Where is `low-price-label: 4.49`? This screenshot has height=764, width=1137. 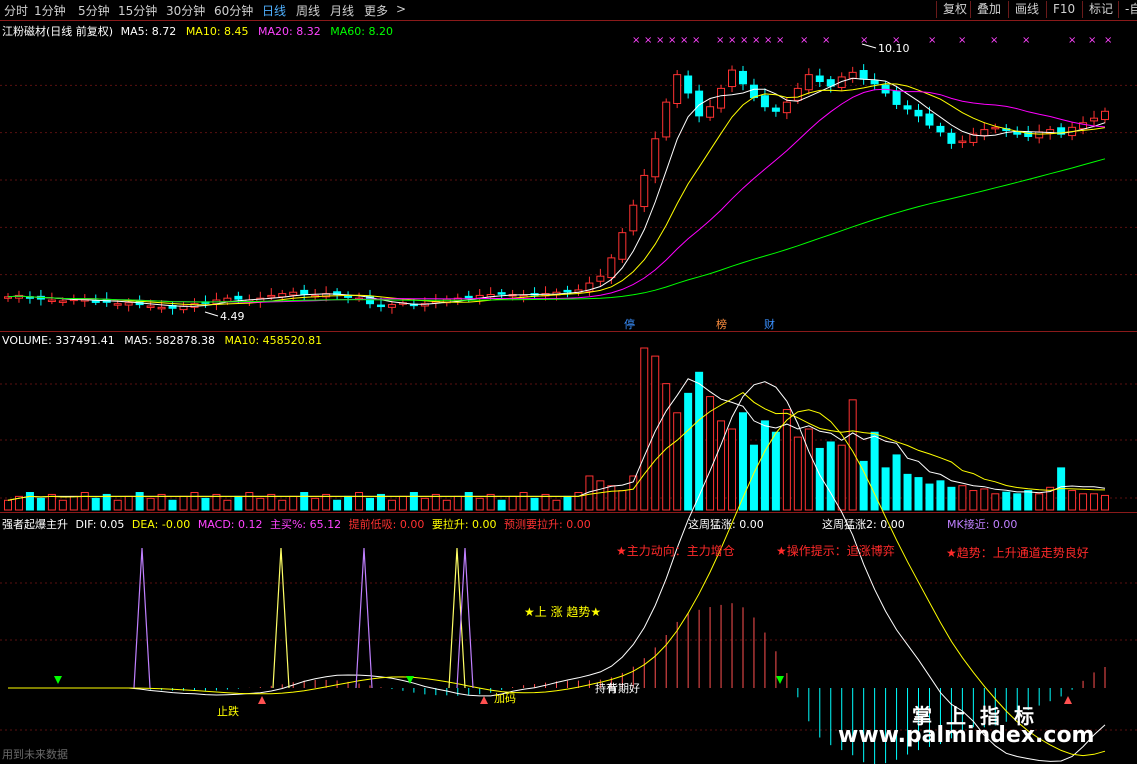 low-price-label: 4.49 is located at coordinates (232, 316).